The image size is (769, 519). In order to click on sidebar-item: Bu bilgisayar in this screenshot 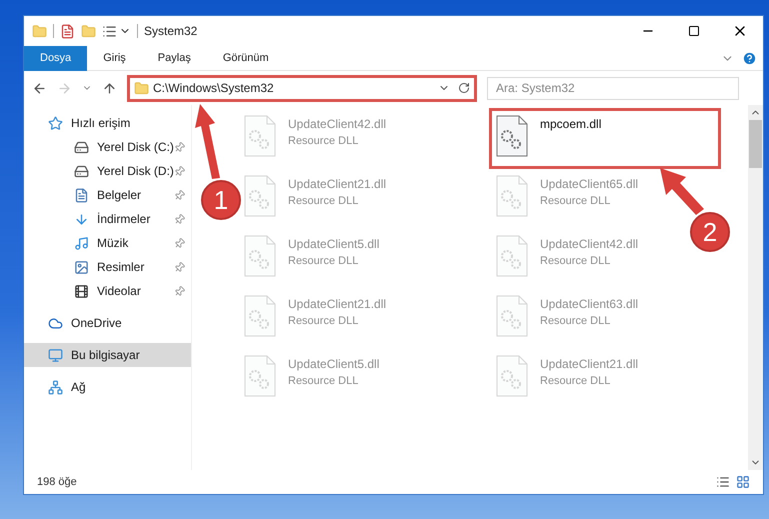, I will do `click(107, 355)`.